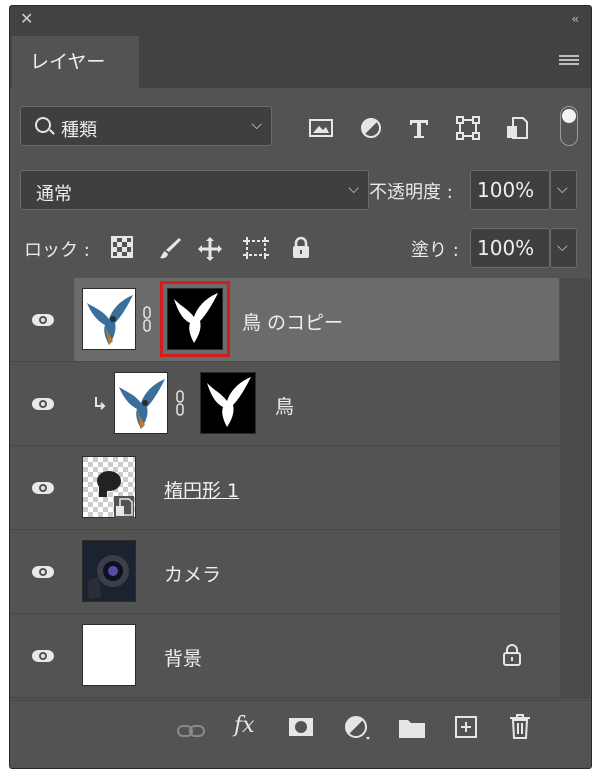  Describe the element at coordinates (358, 729) in the screenshot. I see `new-adjustment-layer-icon` at that location.